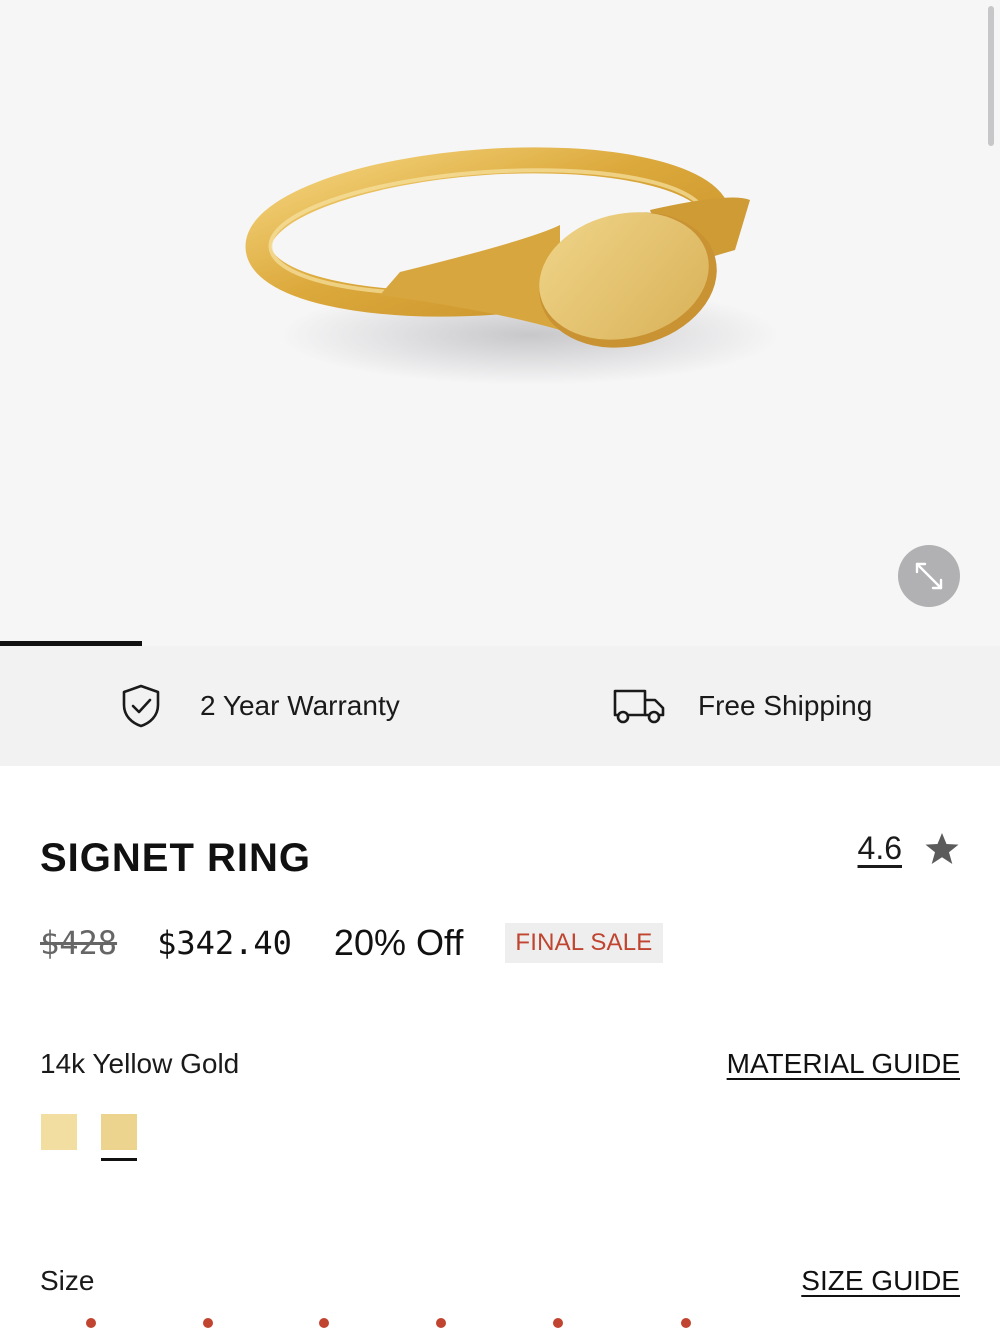 This screenshot has width=1000, height=1333. I want to click on sale-price: $342.40, so click(224, 943).